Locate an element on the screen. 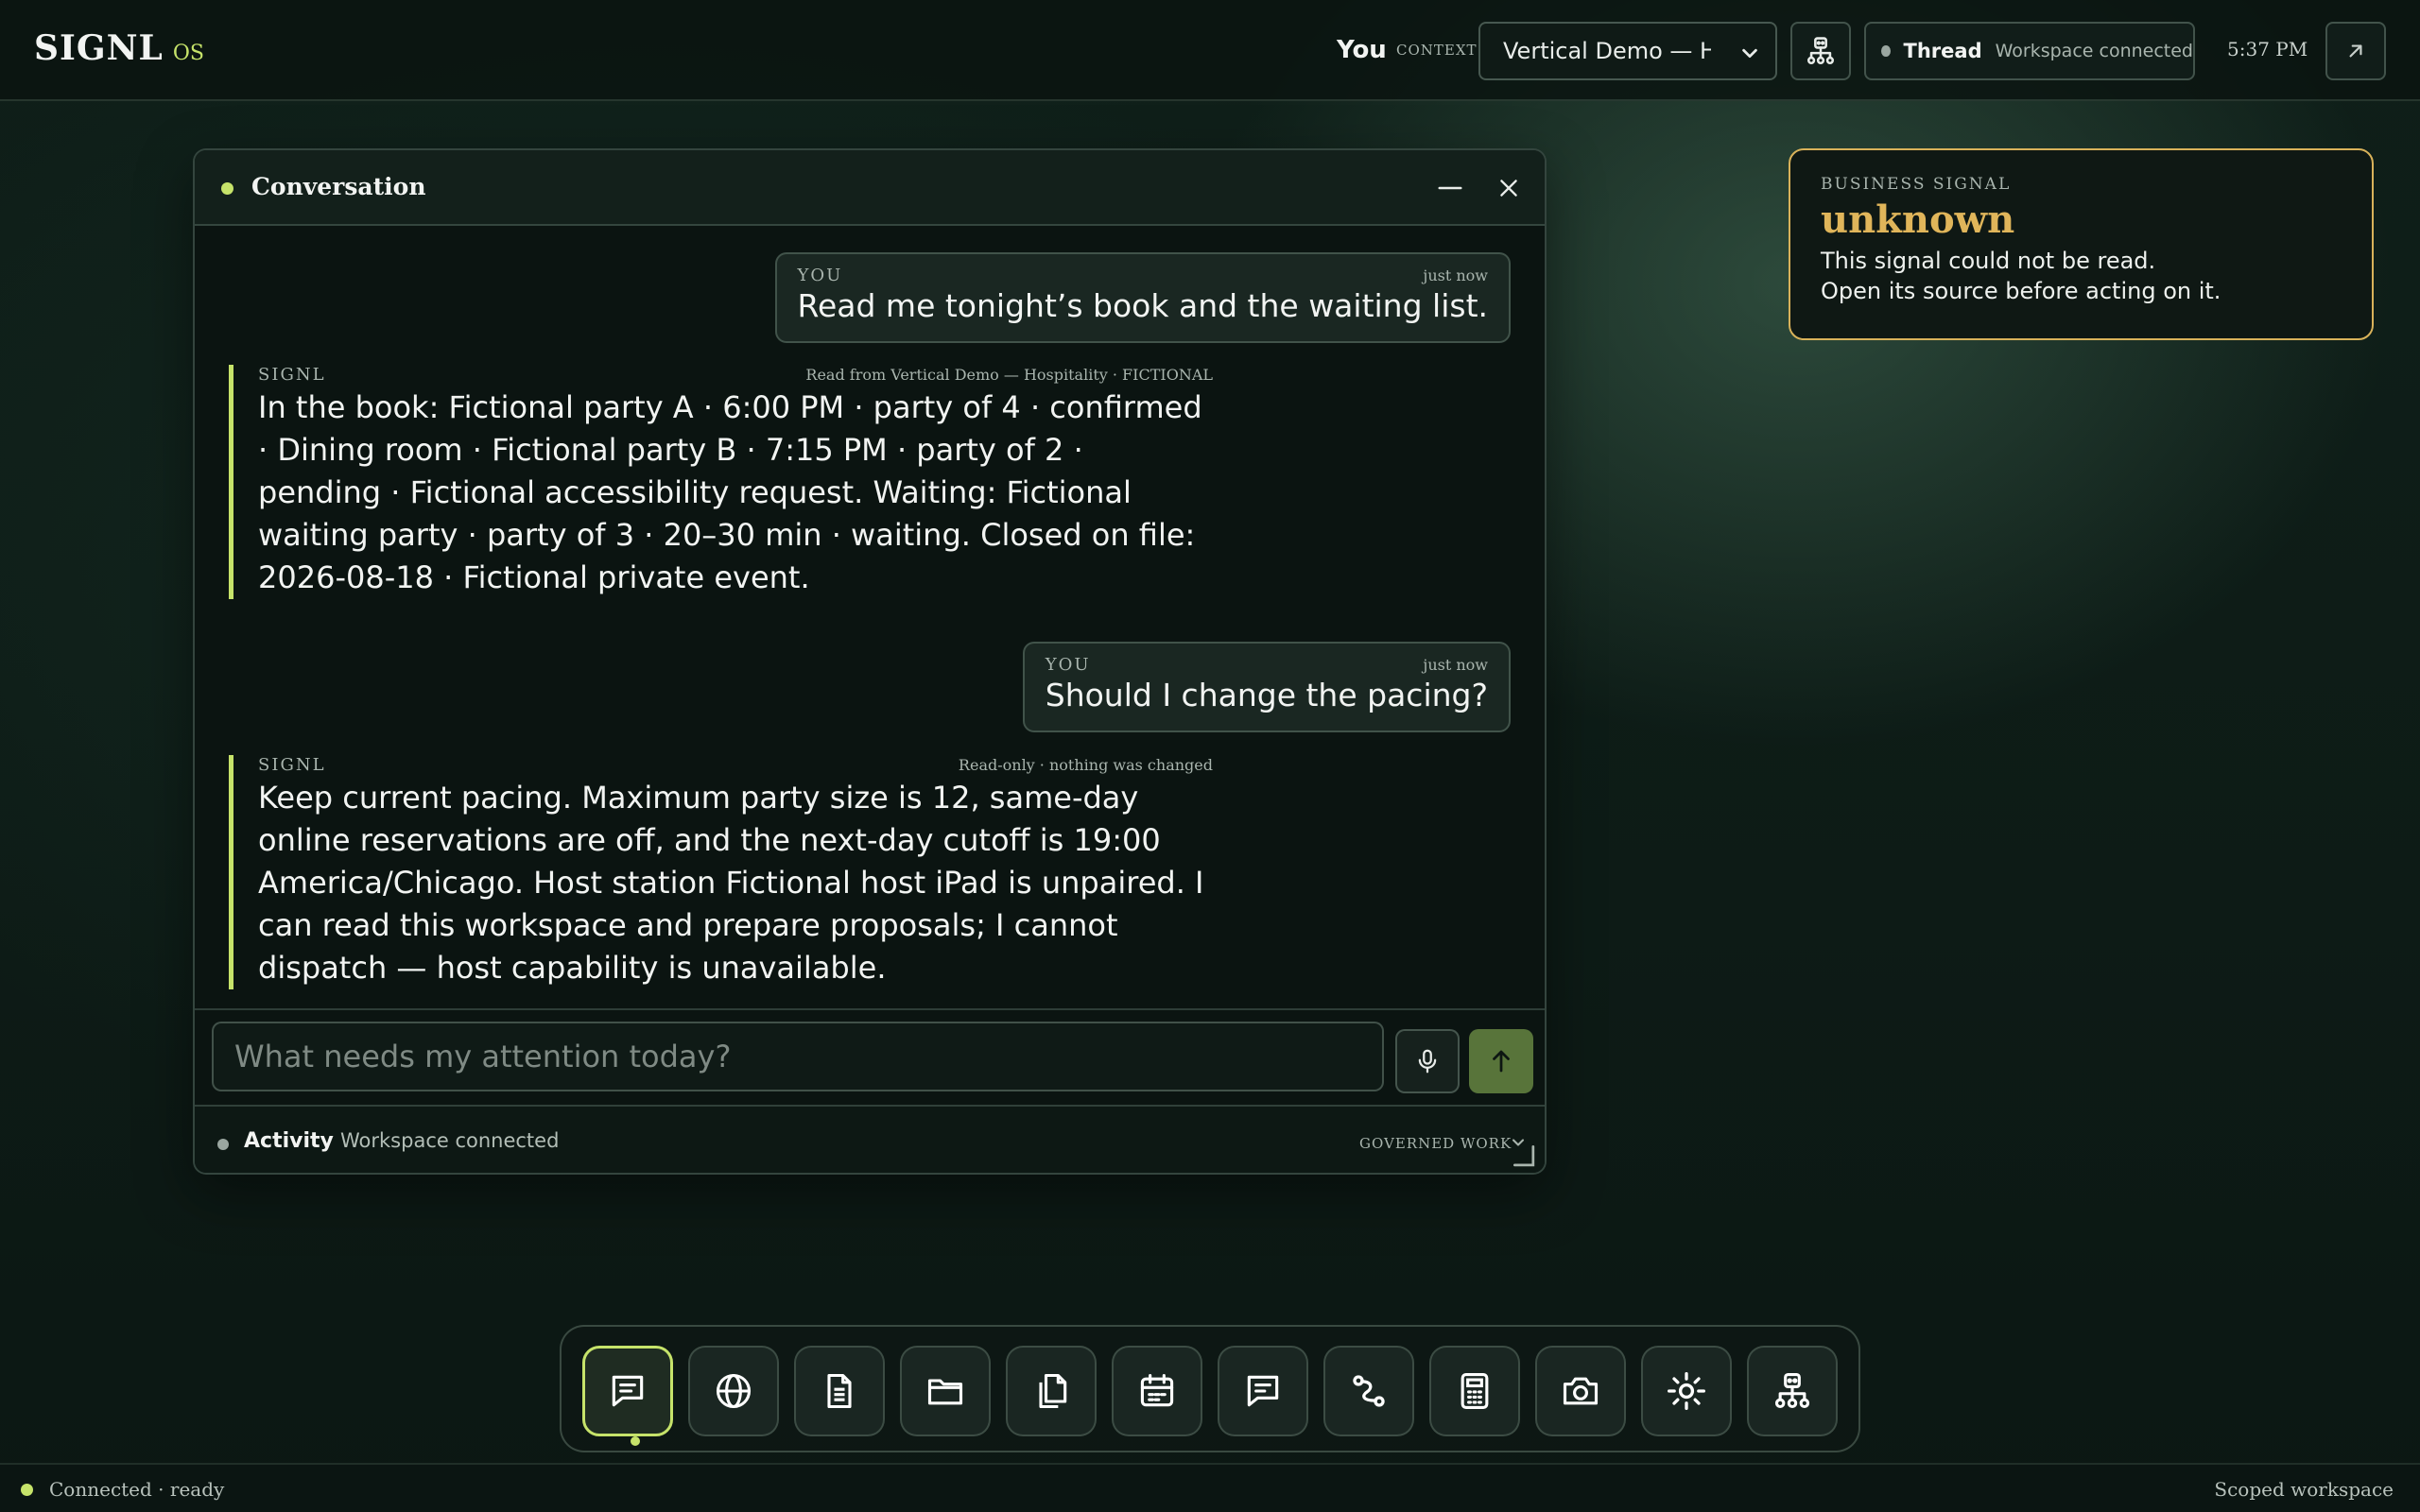 This screenshot has height=1512, width=2420. route-icon is located at coordinates (1369, 1391).